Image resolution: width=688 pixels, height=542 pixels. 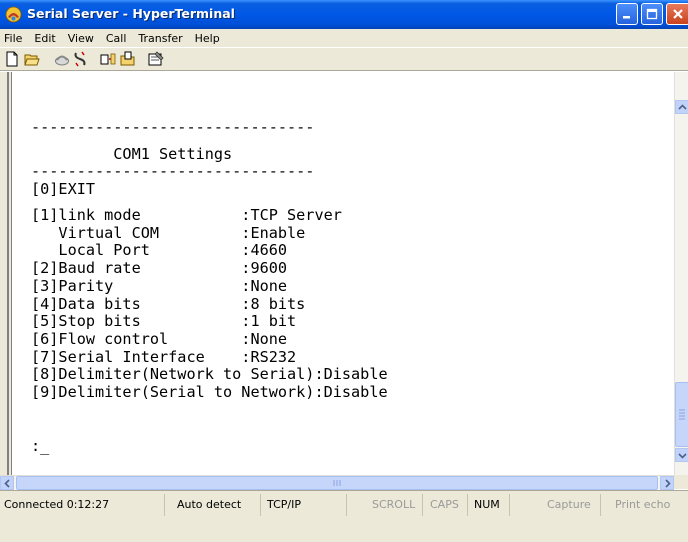 I want to click on menu-edit: Edit, so click(x=44, y=38).